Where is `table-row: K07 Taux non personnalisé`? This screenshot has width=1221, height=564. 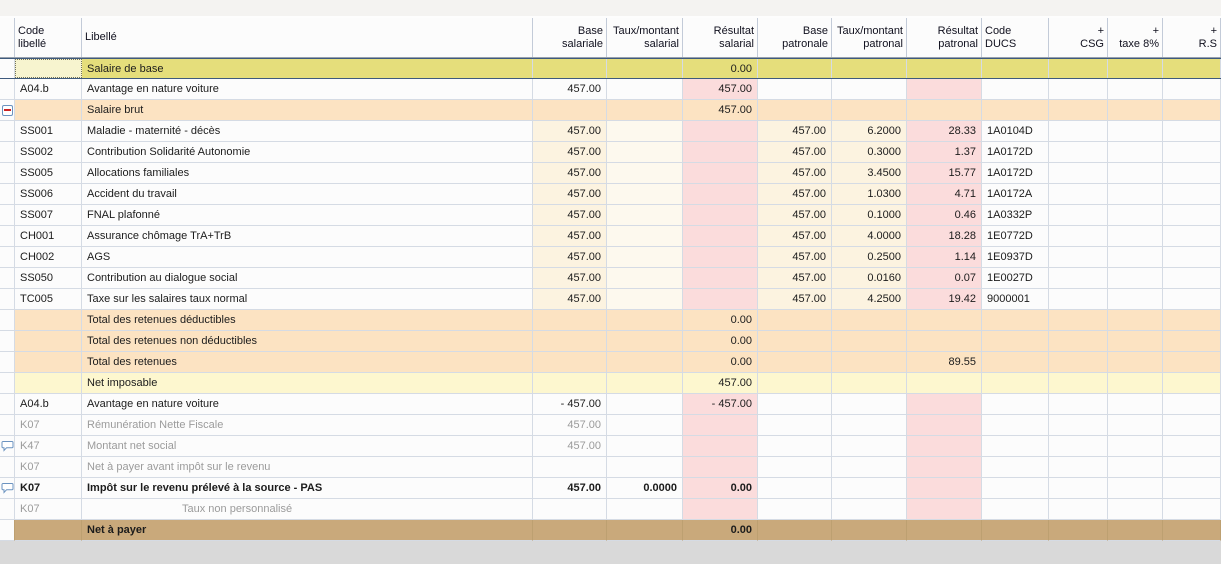
table-row: K07 Taux non personnalisé is located at coordinates (610, 509).